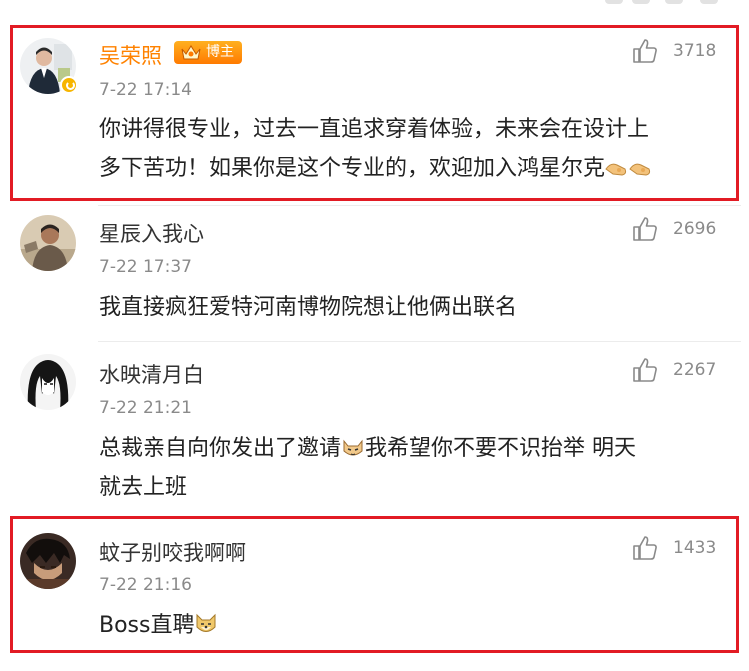 The height and width of the screenshot is (671, 749). I want to click on dog-icon, so click(206, 622).